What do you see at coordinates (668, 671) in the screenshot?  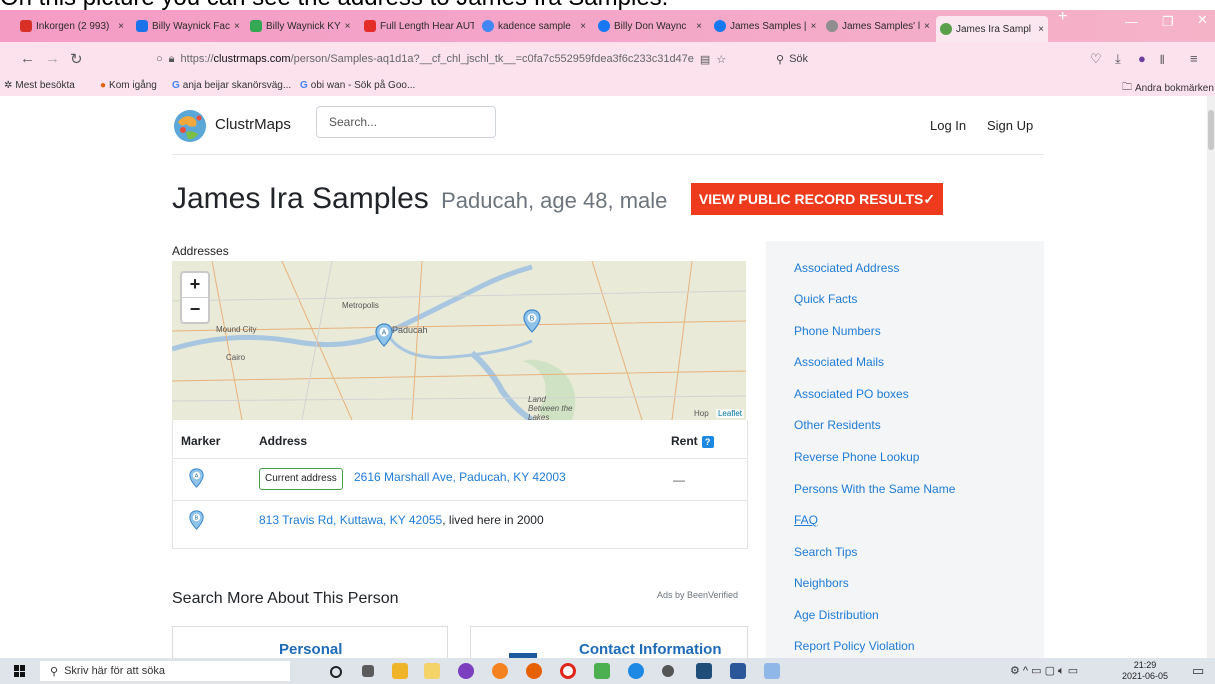 I see `settings-icon` at bounding box center [668, 671].